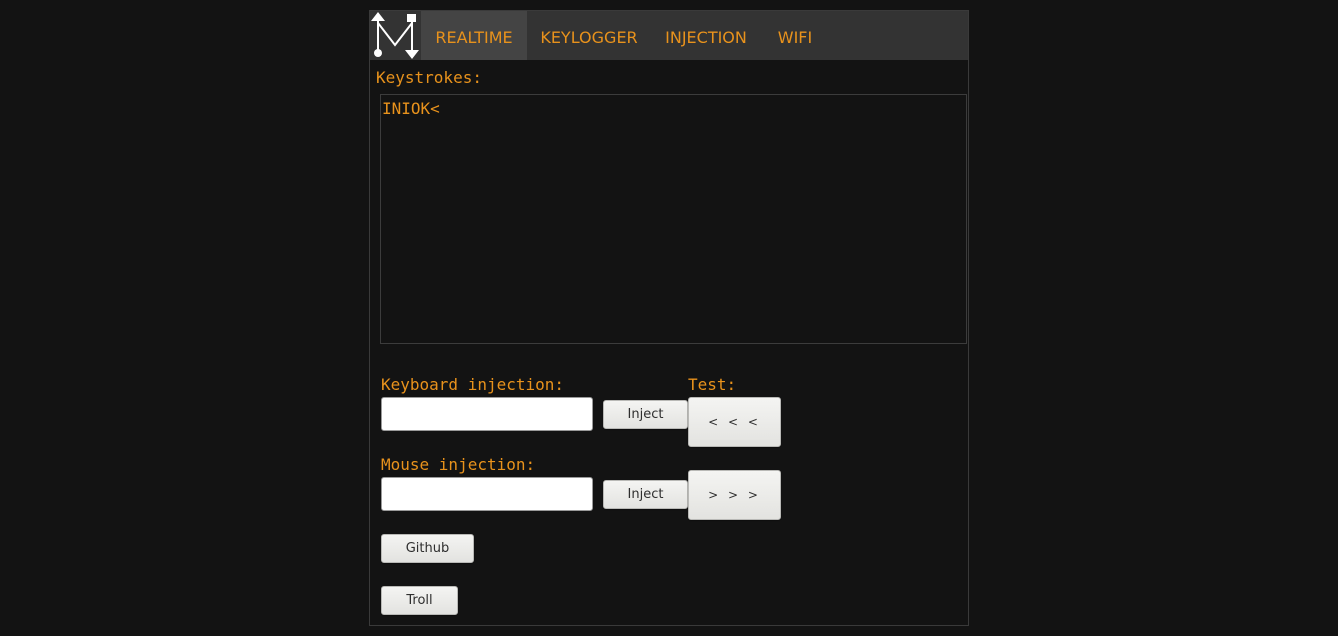 The width and height of the screenshot is (1338, 636). Describe the element at coordinates (429, 77) in the screenshot. I see `keystrokes-label: Keystrokes:` at that location.